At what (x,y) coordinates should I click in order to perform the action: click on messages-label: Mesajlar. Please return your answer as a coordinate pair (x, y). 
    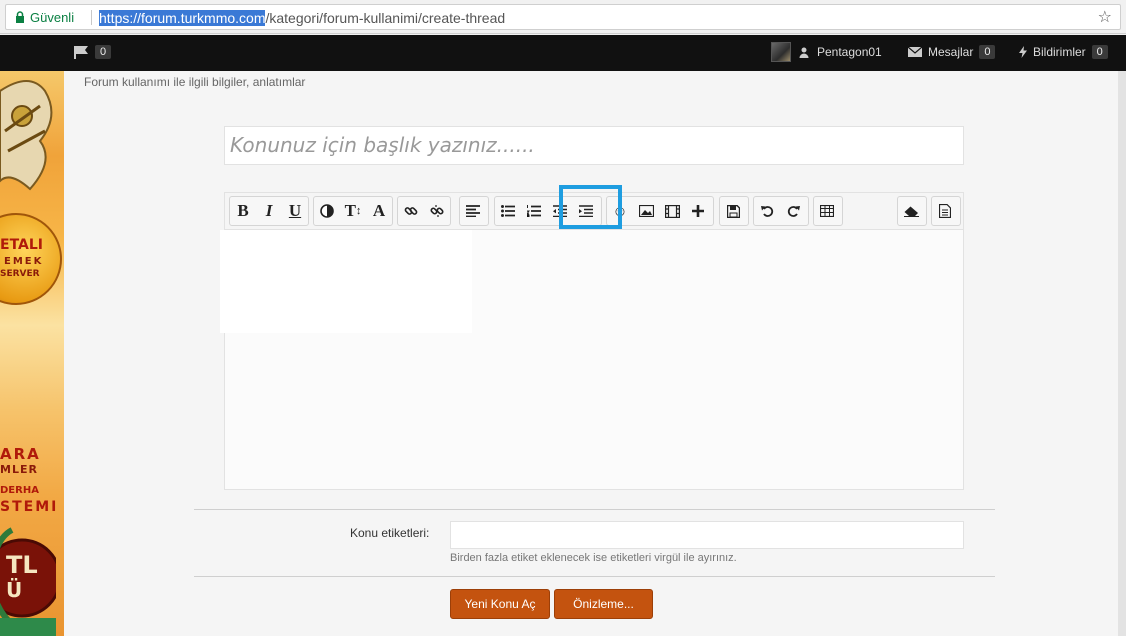
    Looking at the image, I should click on (951, 52).